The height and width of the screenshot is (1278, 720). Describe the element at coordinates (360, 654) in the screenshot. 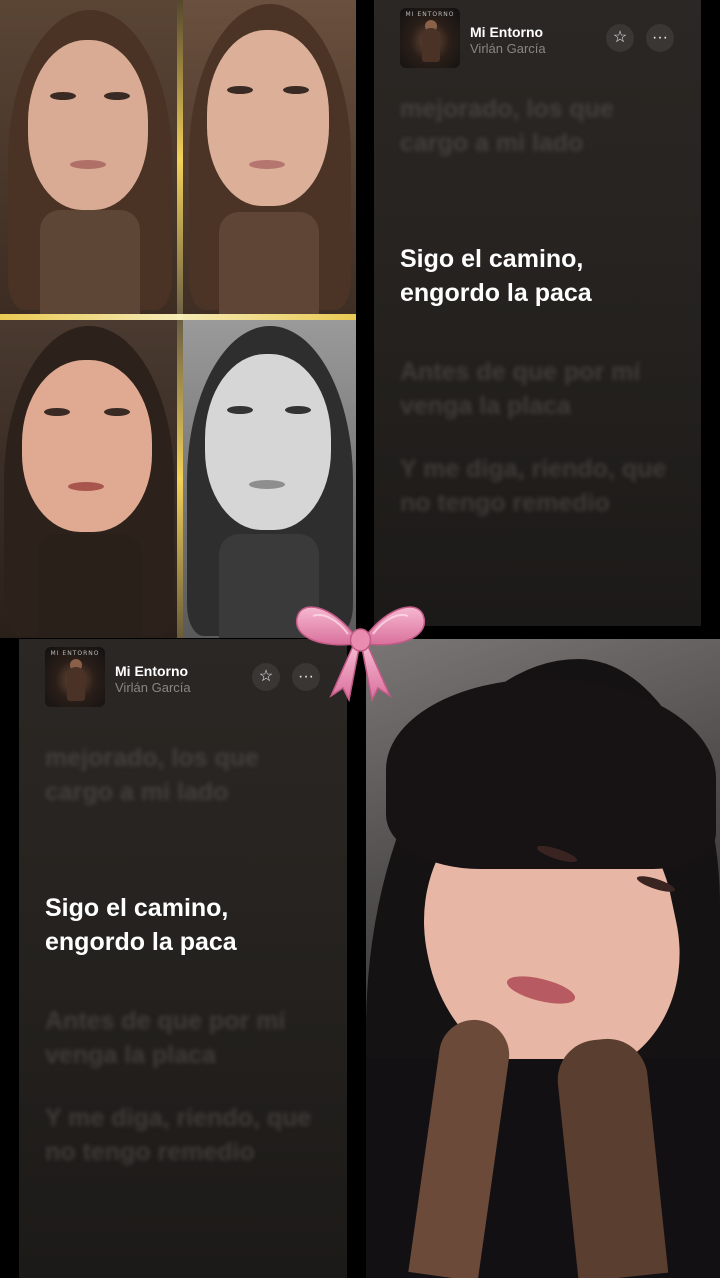

I see `pink-bow-icon` at that location.